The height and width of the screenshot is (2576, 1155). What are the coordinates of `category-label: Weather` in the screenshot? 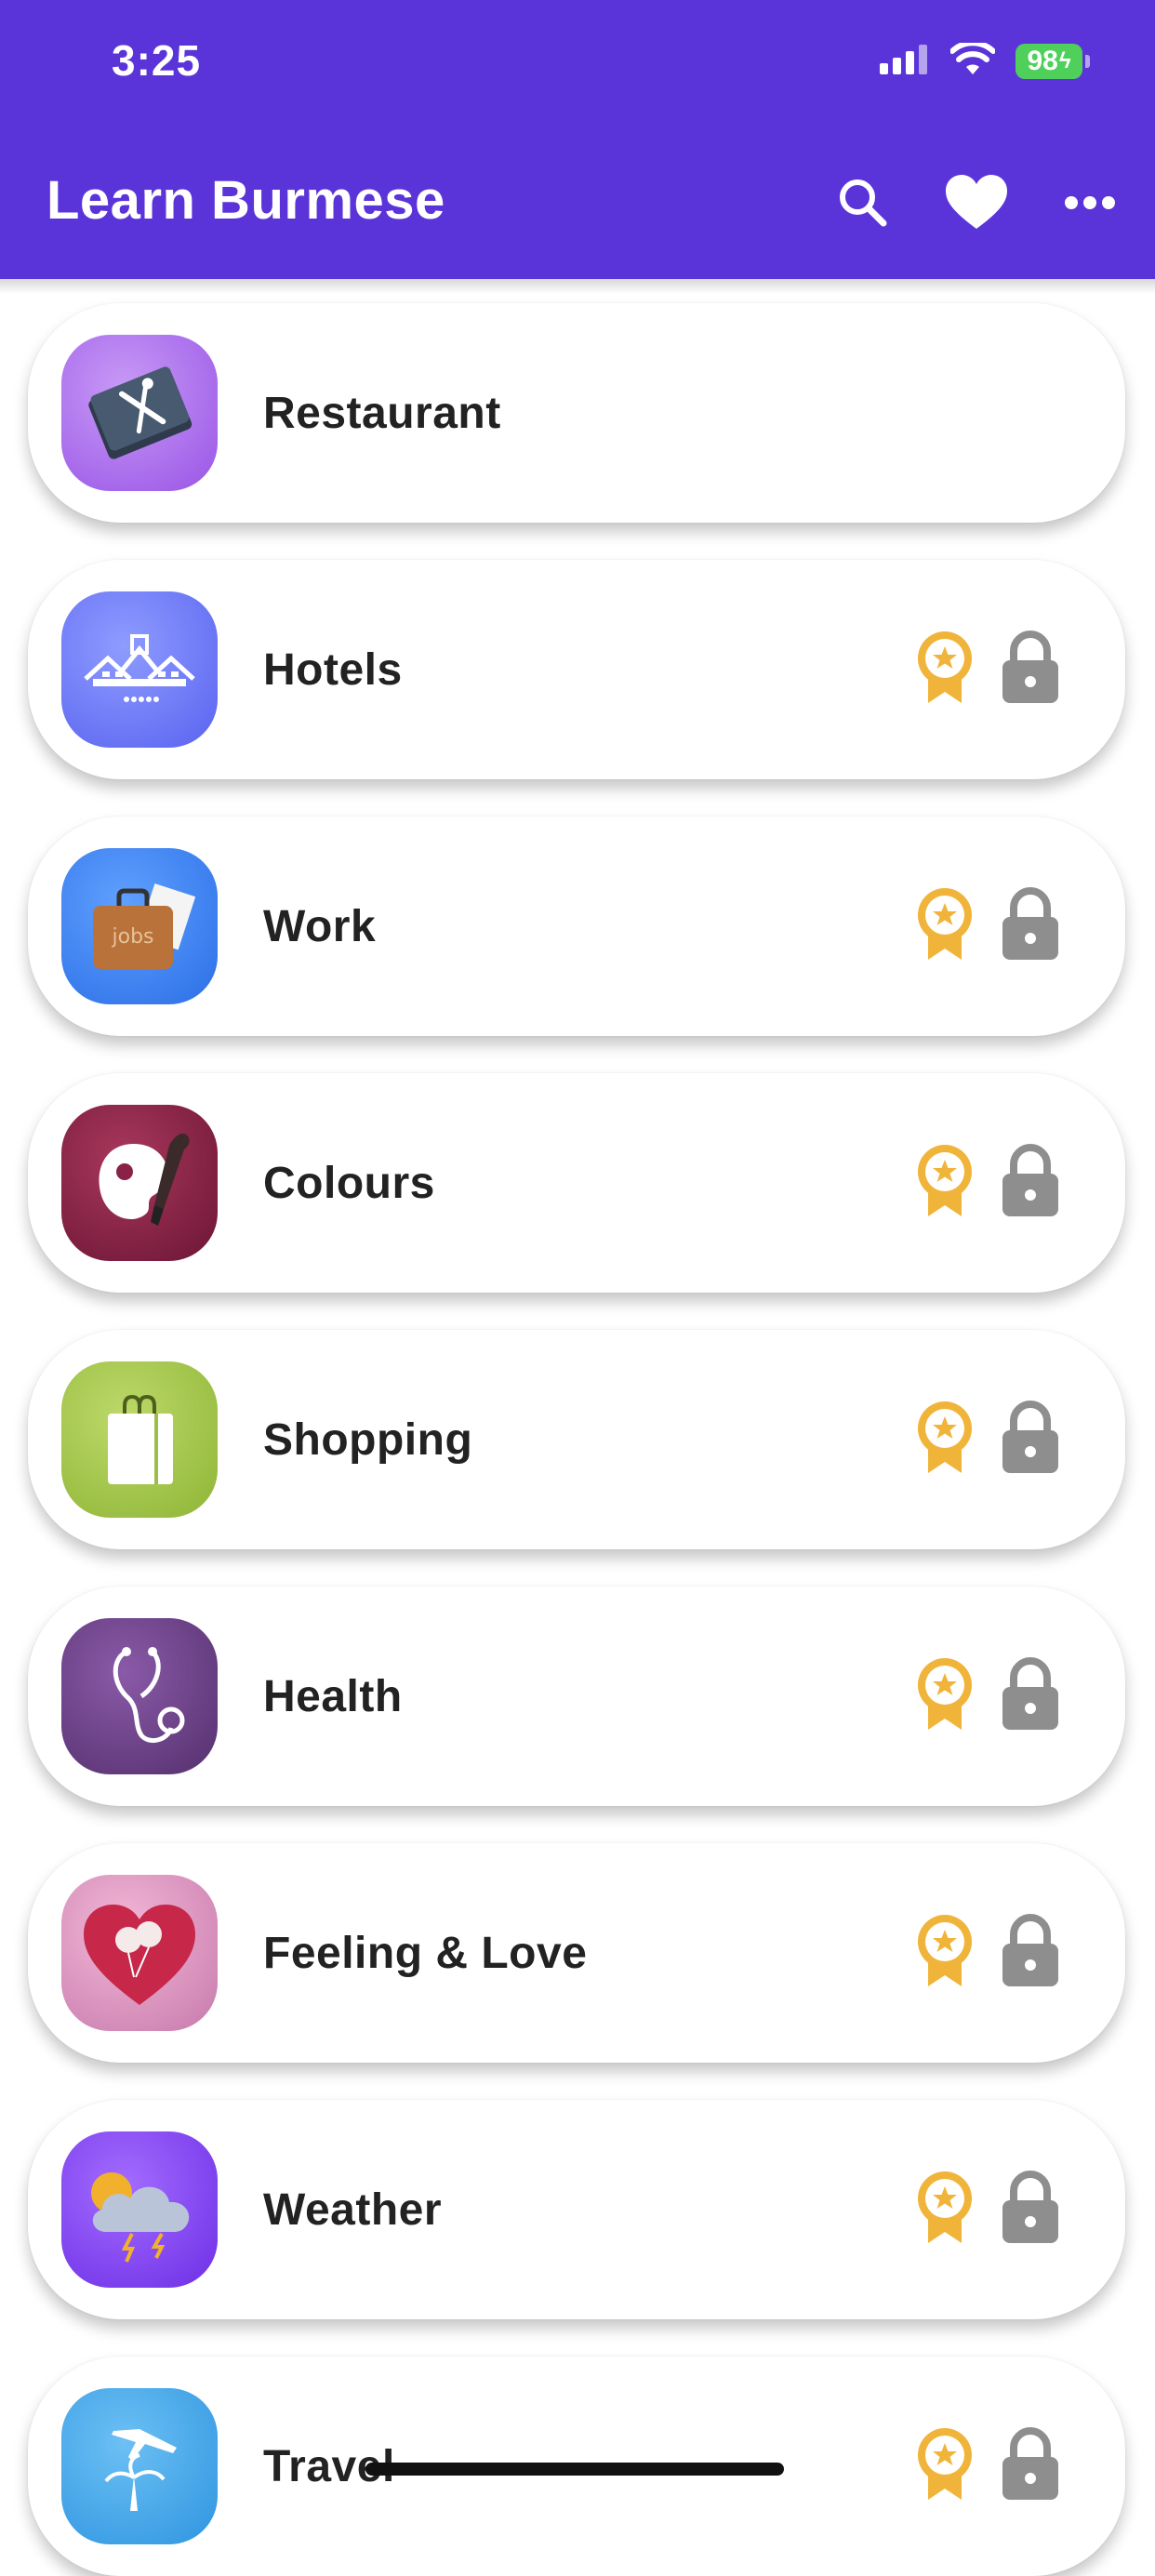 It's located at (353, 2209).